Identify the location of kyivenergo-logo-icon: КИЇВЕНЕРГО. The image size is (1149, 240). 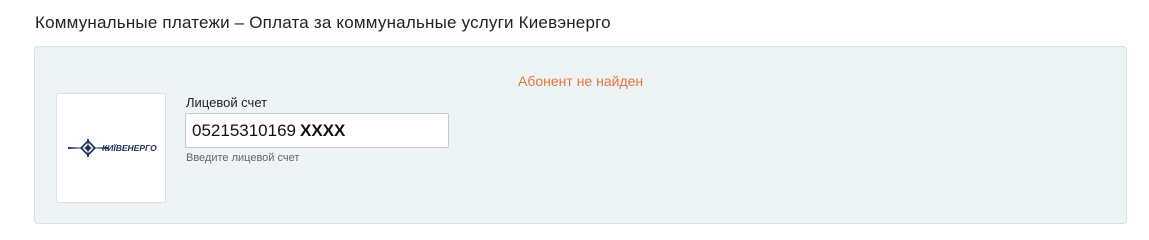
(112, 148).